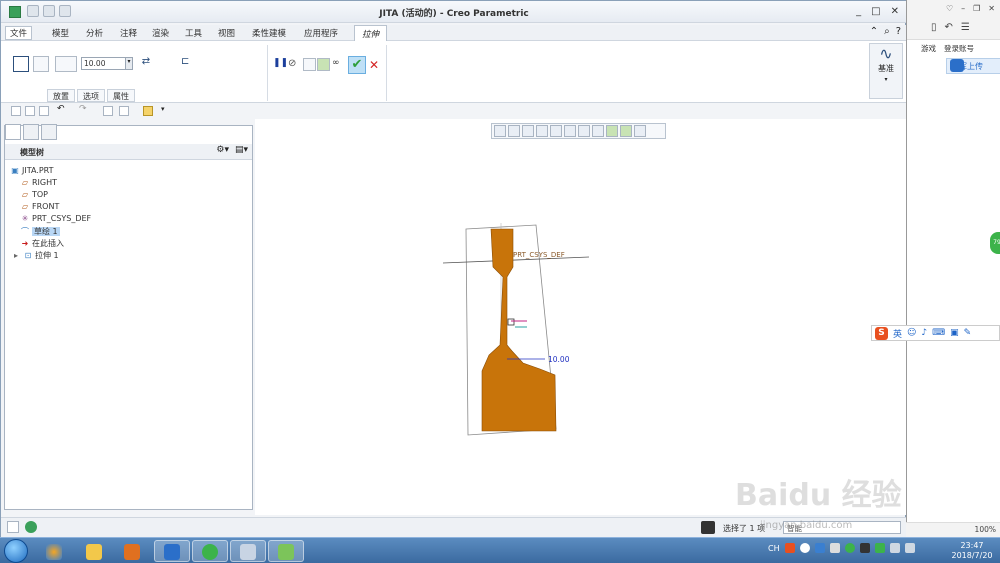 The width and height of the screenshot is (1000, 563). I want to click on games-link: 游戏, so click(928, 48).